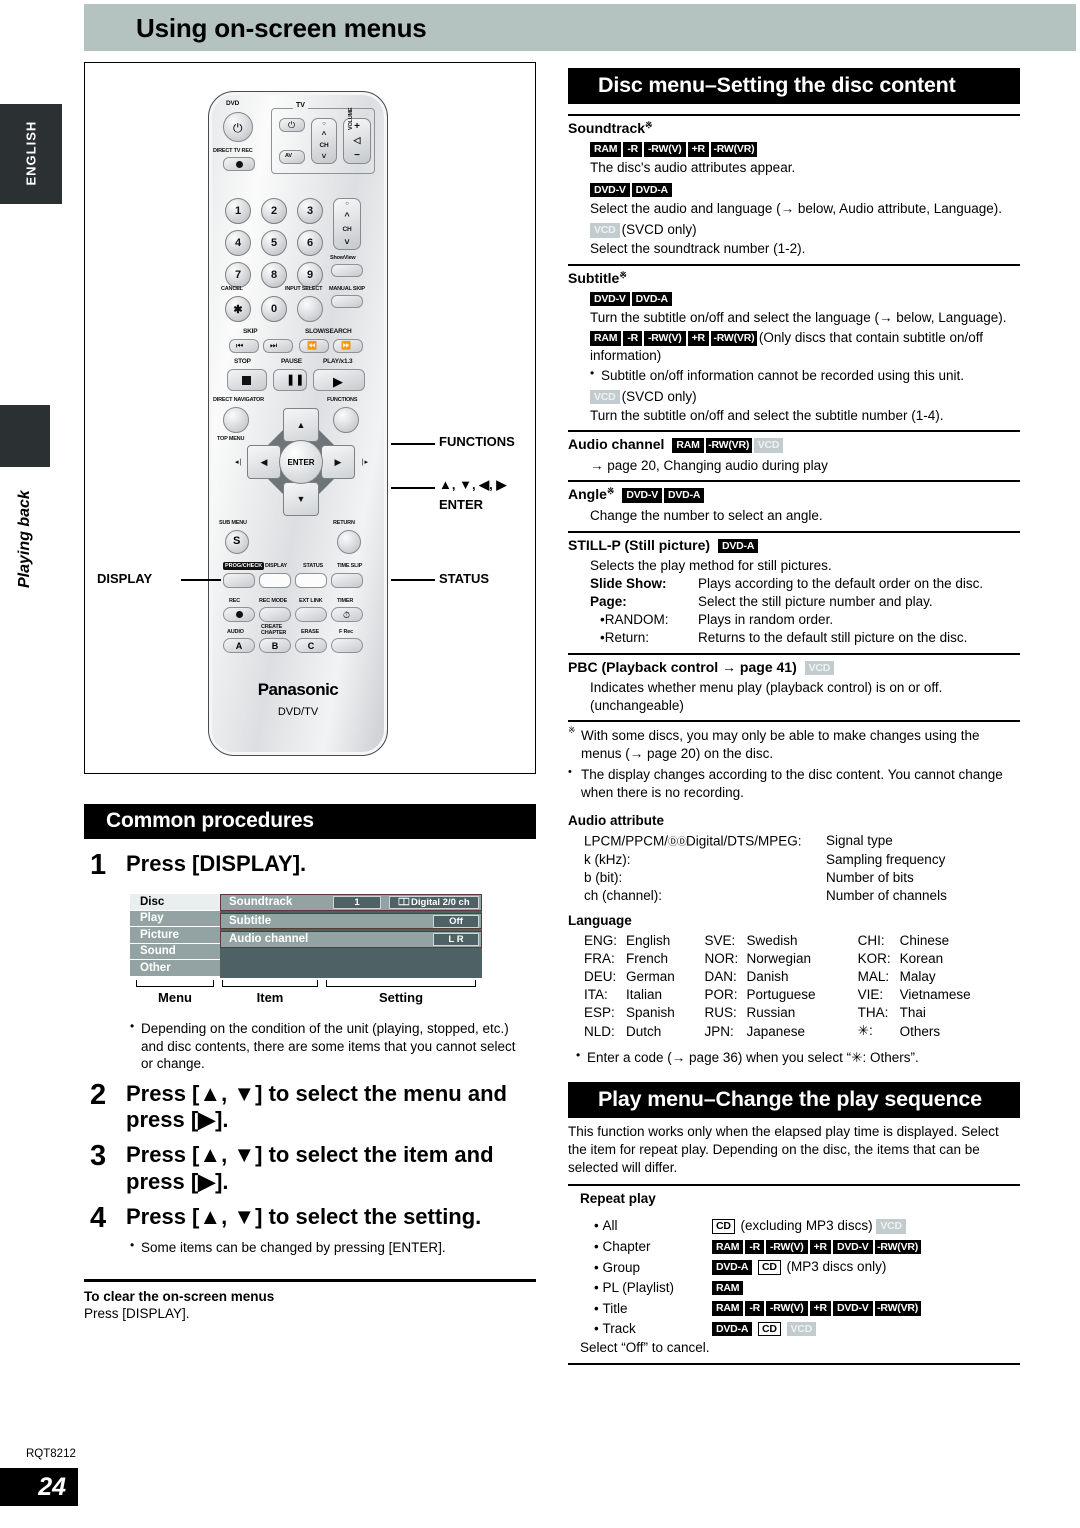  I want to click on repeat-cancel-note: Select “Off” to cancel., so click(645, 1347).